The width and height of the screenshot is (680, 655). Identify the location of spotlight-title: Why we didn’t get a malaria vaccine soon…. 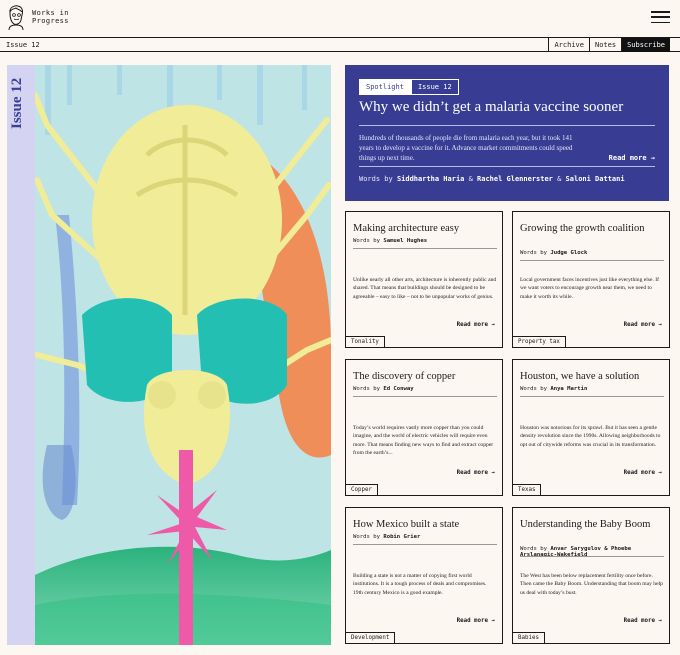
(491, 107).